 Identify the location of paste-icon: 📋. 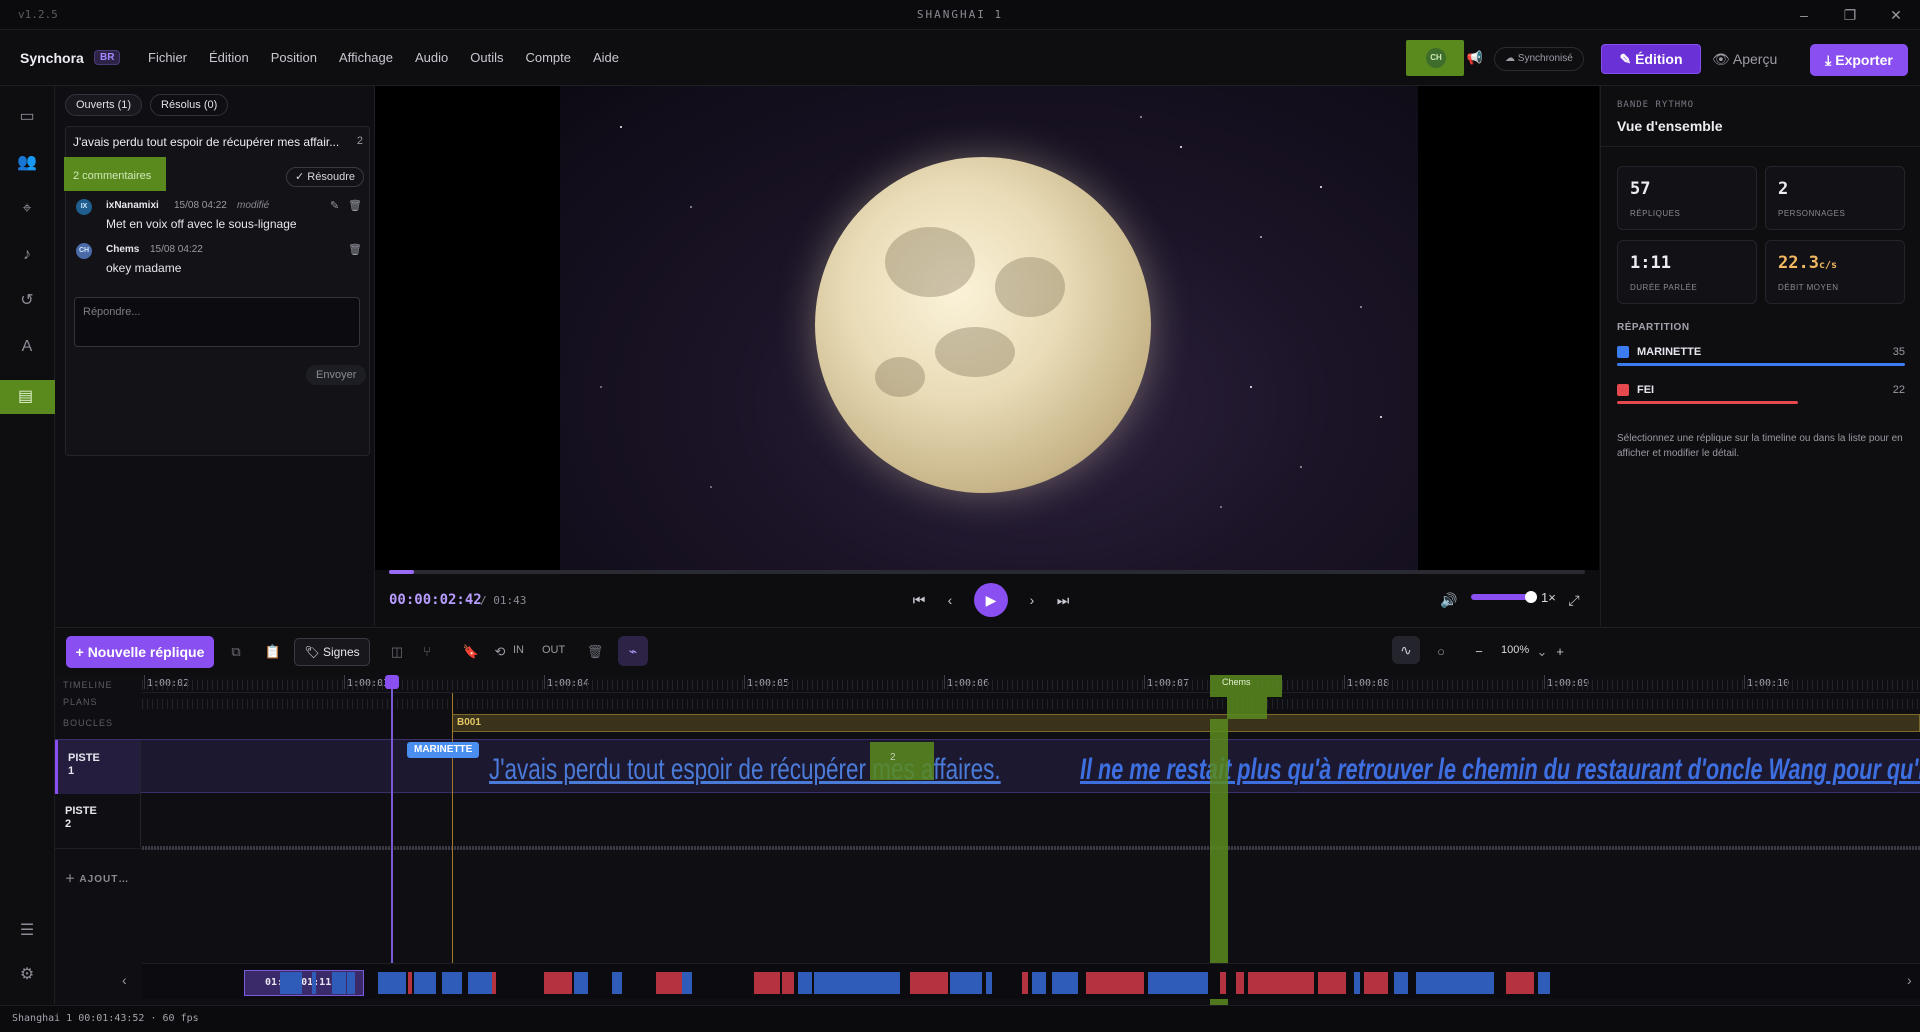
(273, 652).